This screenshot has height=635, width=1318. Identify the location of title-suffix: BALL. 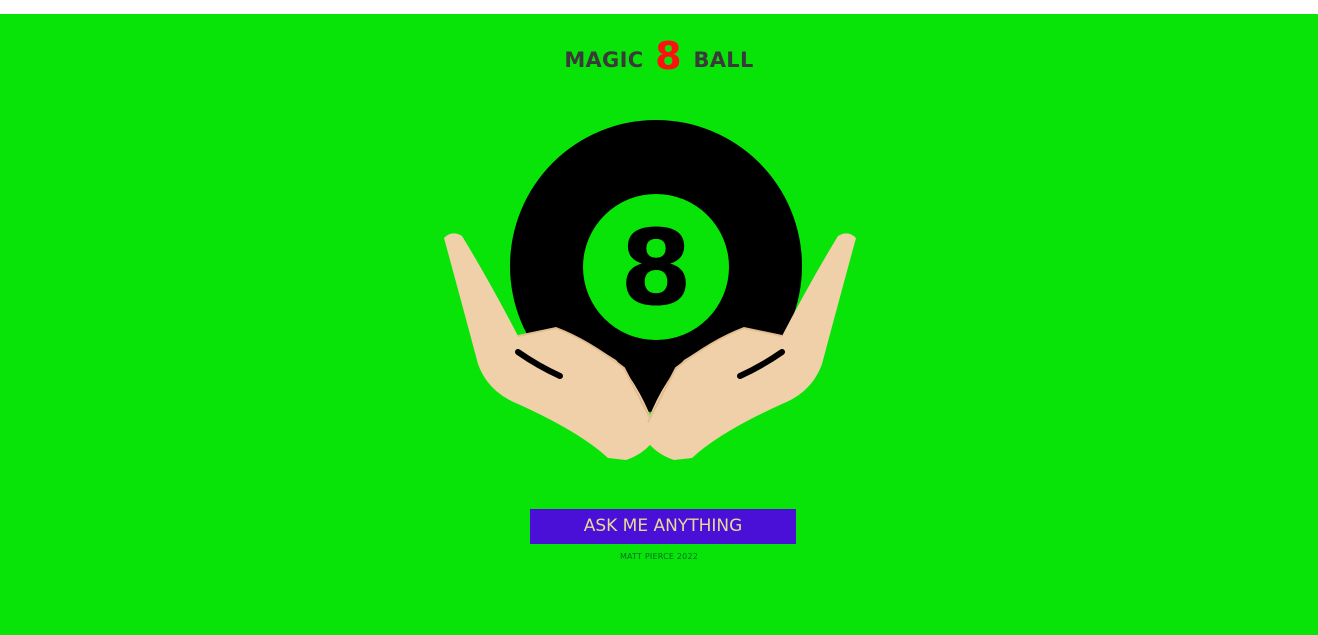
(723, 60).